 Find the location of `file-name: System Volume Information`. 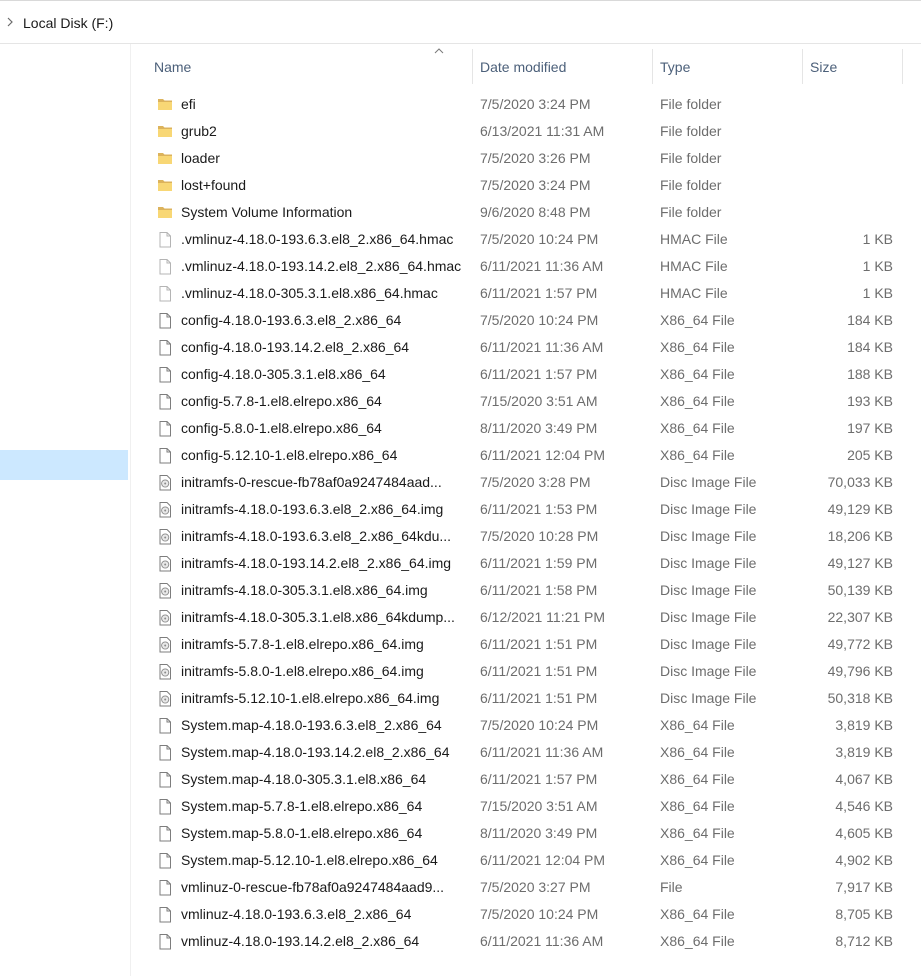

file-name: System Volume Information is located at coordinates (266, 212).